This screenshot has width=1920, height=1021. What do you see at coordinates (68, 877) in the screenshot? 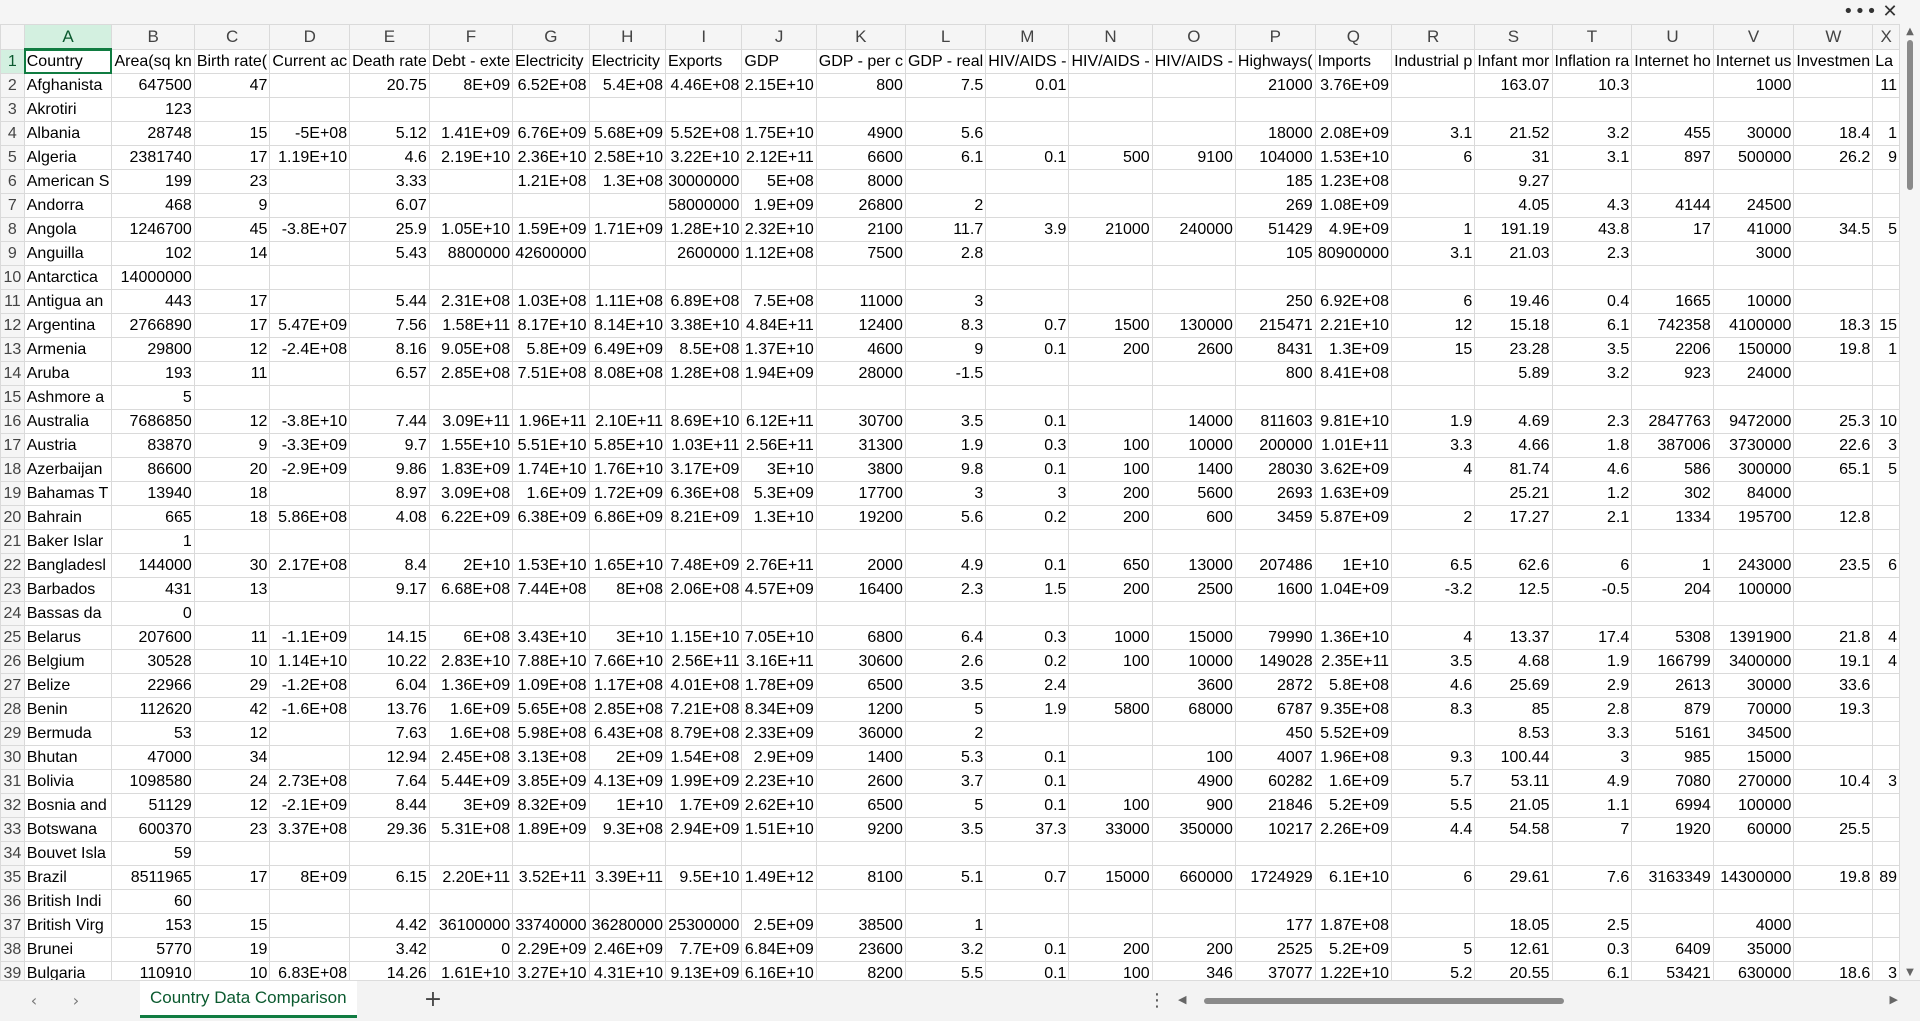
I see `cell: Brazil` at bounding box center [68, 877].